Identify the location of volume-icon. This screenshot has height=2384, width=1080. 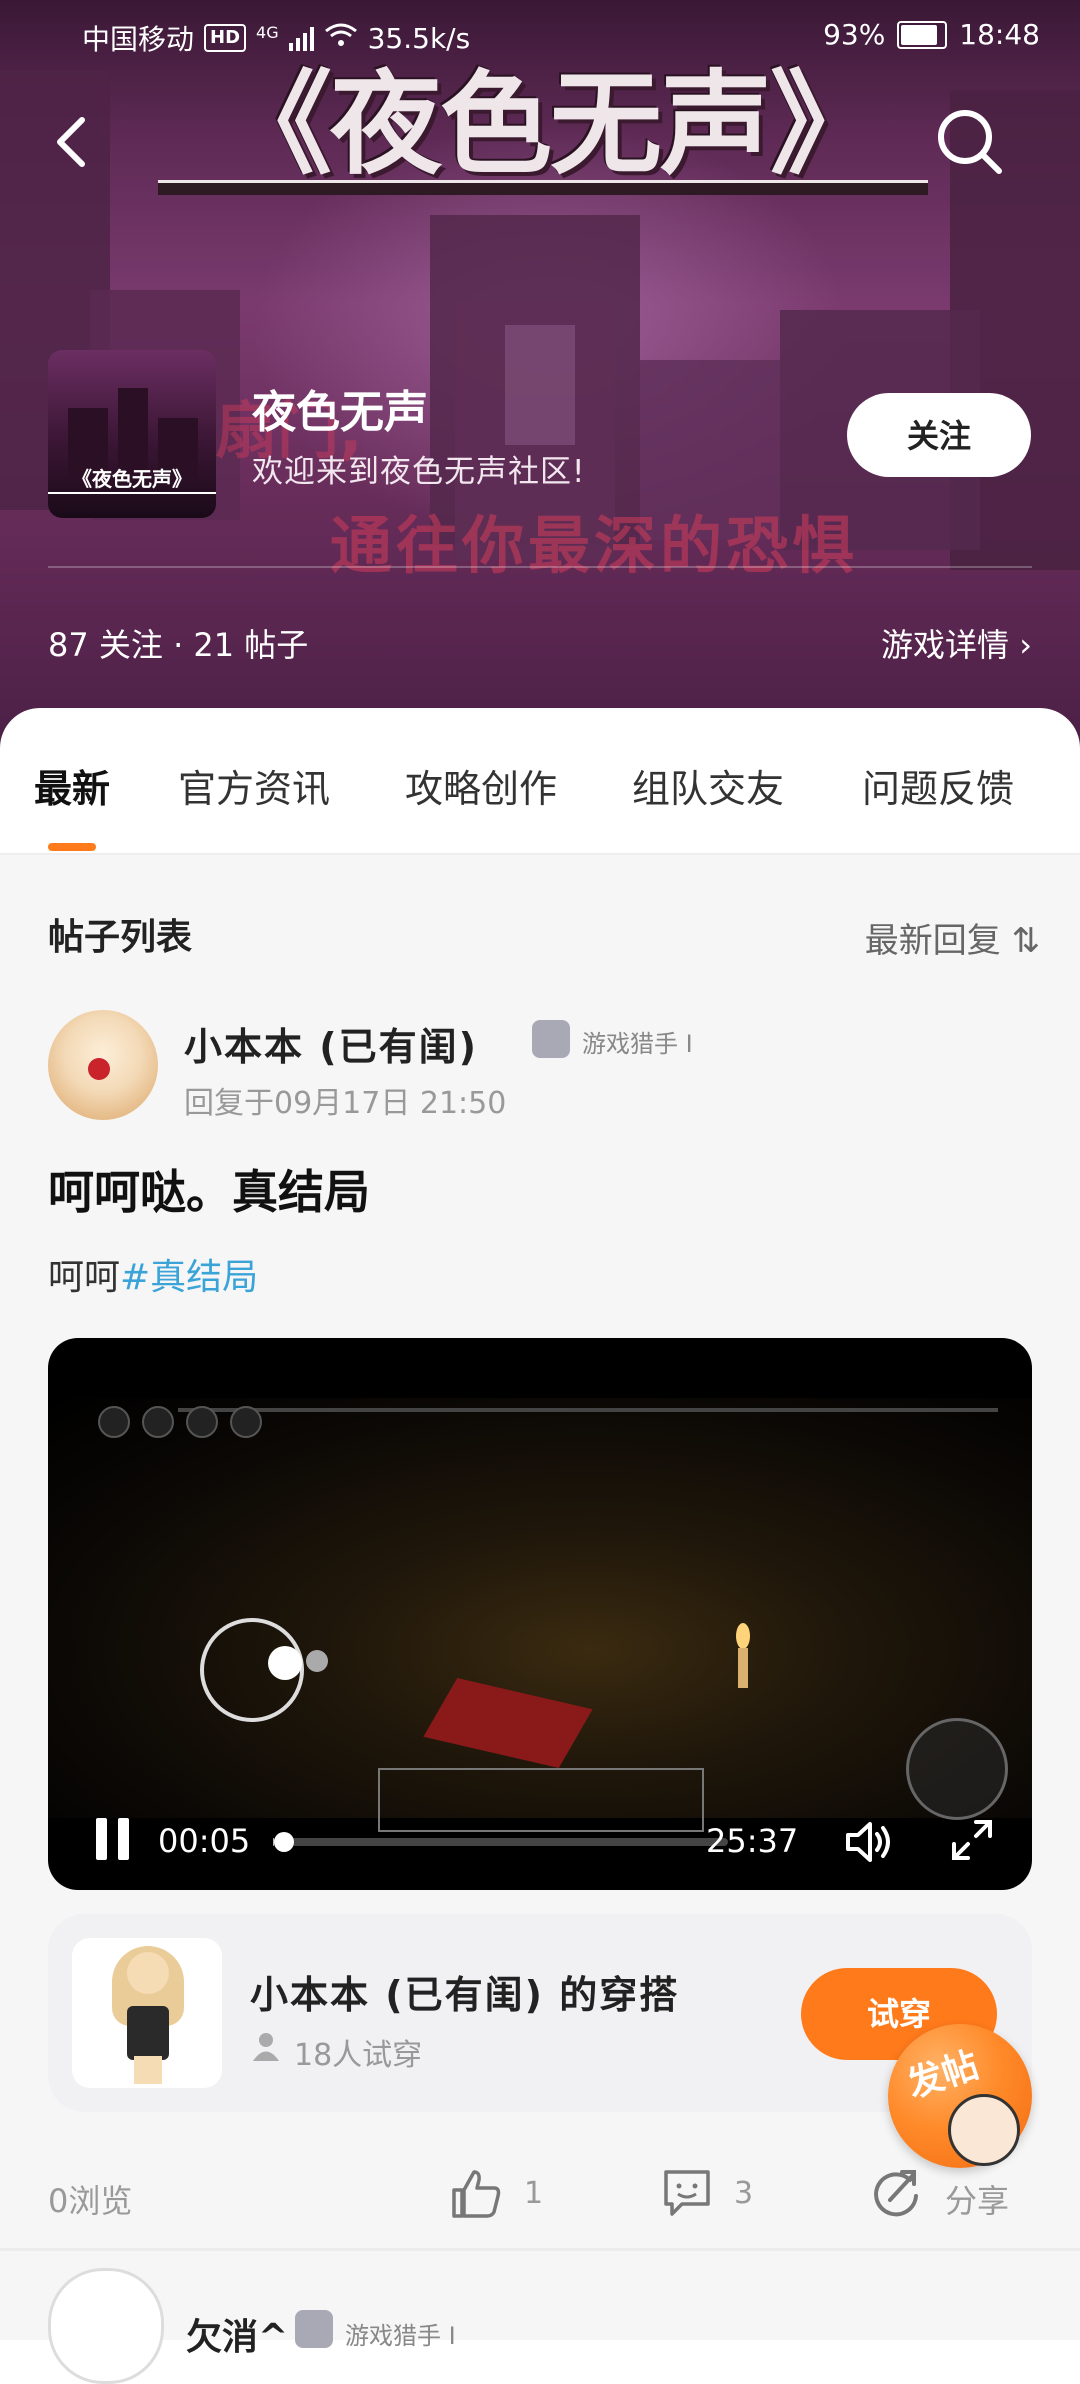
(870, 1842).